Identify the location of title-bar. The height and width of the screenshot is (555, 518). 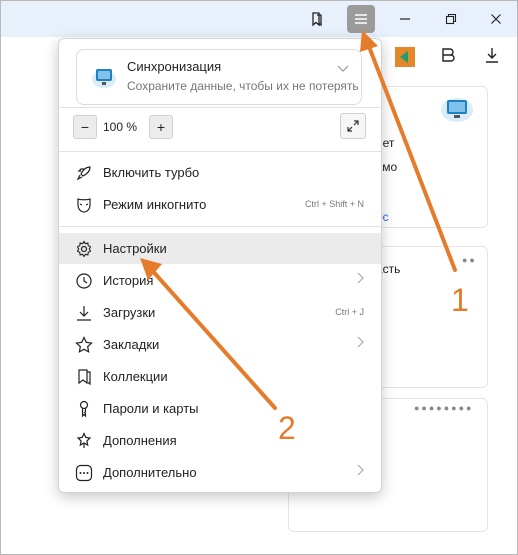
(259, 19).